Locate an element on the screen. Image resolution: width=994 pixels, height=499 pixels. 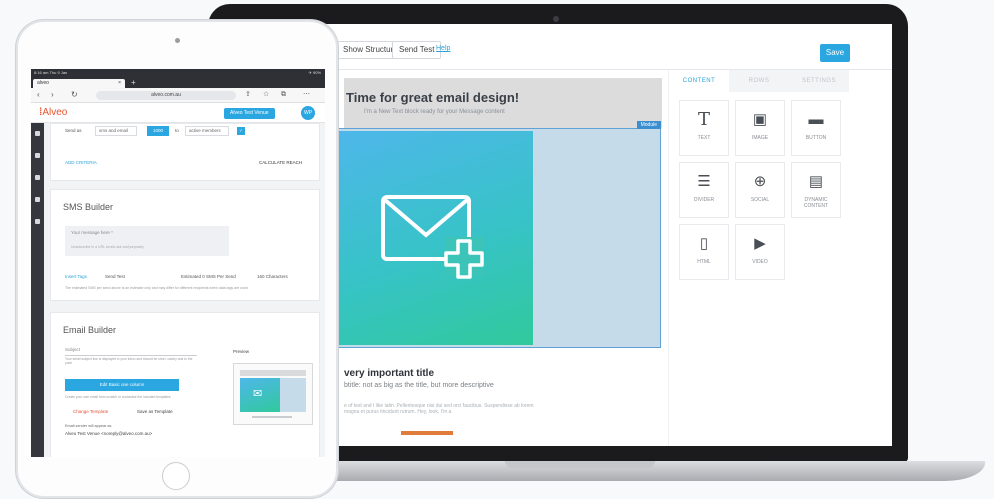
venue-menu-button: Alveo Test Venue is located at coordinates (249, 113).